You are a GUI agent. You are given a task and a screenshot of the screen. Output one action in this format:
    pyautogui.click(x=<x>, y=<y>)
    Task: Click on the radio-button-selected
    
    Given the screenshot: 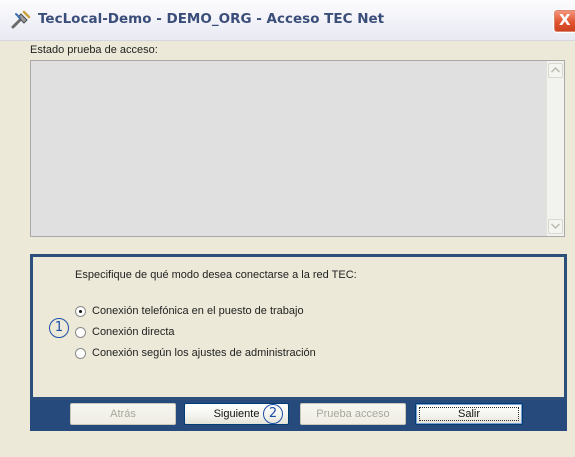 What is the action you would take?
    pyautogui.click(x=80, y=311)
    